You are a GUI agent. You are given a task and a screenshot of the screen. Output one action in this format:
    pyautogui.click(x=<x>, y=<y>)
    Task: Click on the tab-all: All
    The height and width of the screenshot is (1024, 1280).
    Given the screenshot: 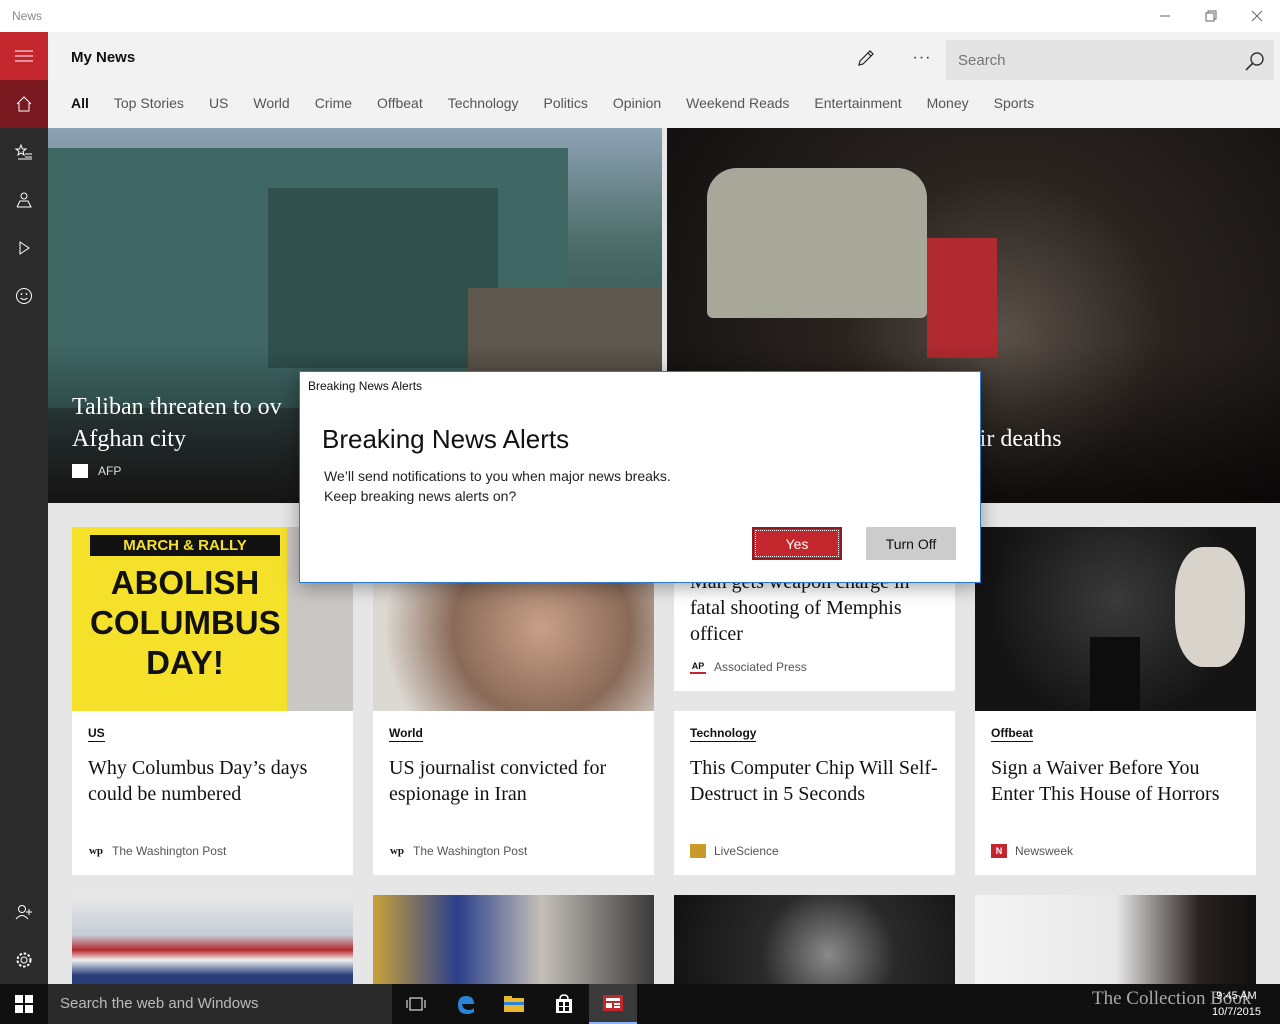 What is the action you would take?
    pyautogui.click(x=80, y=103)
    